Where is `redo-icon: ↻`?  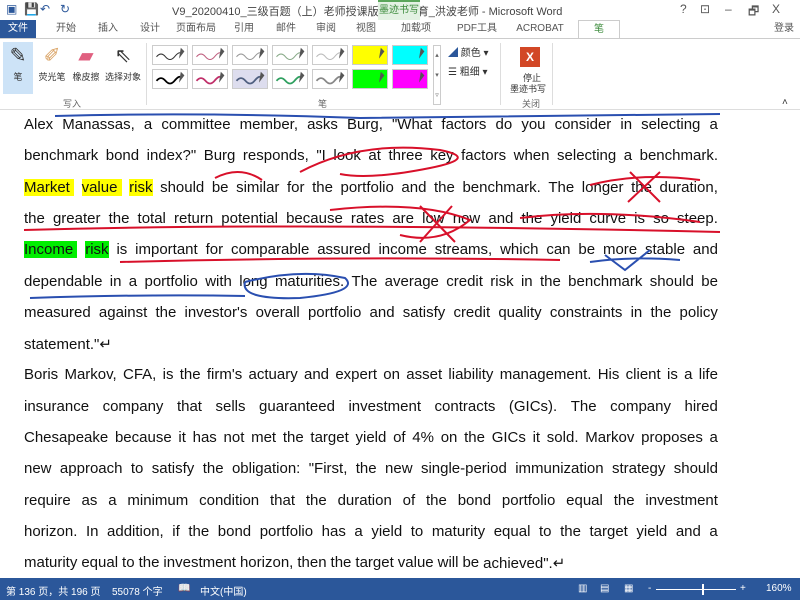 redo-icon: ↻ is located at coordinates (65, 9).